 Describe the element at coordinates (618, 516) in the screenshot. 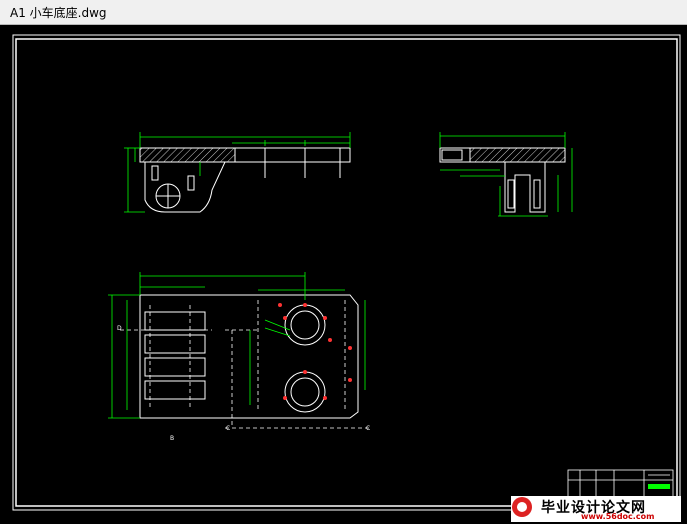

I see `watermark-site: www.56doc.com` at that location.